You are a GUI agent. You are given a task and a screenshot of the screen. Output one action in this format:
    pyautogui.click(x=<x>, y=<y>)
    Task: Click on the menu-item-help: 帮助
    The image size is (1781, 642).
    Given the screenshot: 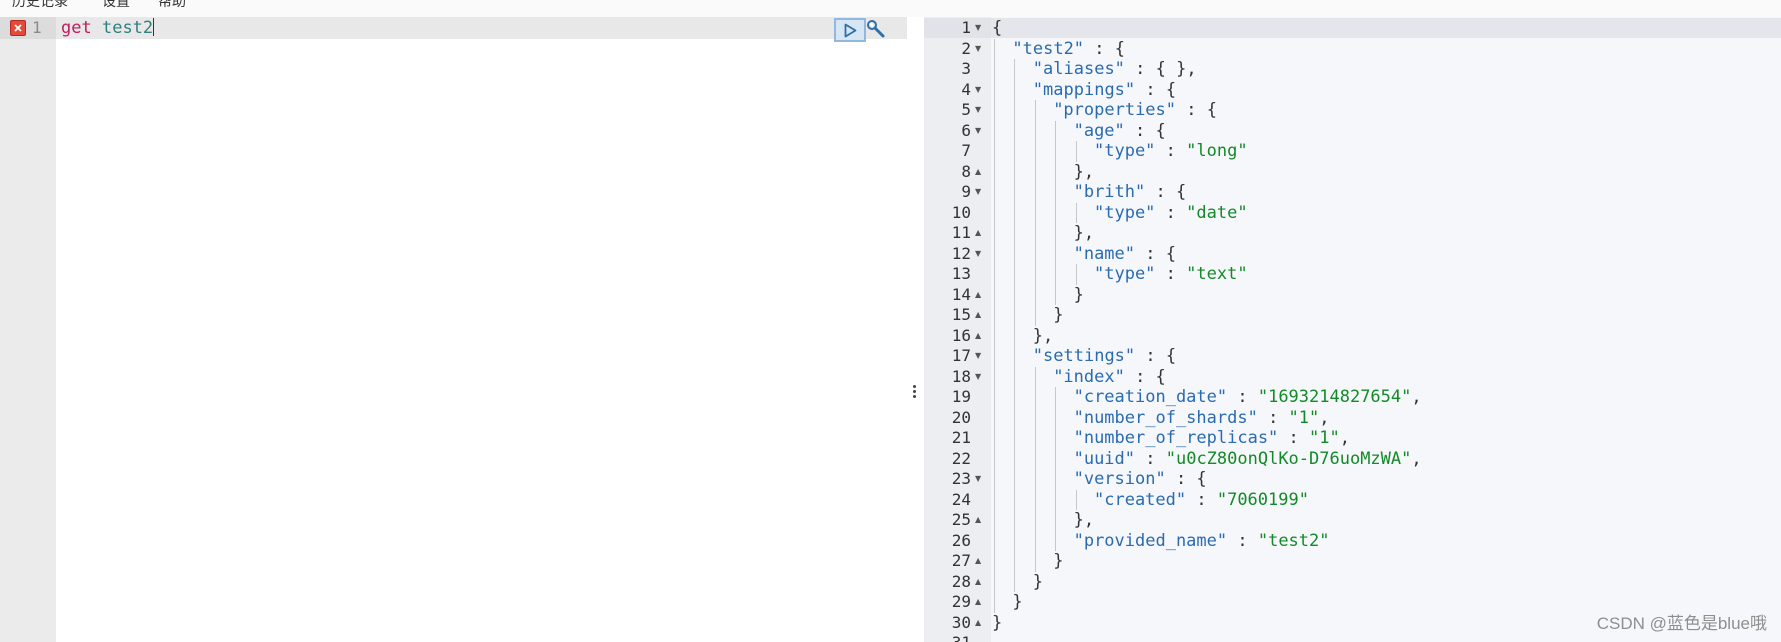 What is the action you would take?
    pyautogui.click(x=172, y=5)
    